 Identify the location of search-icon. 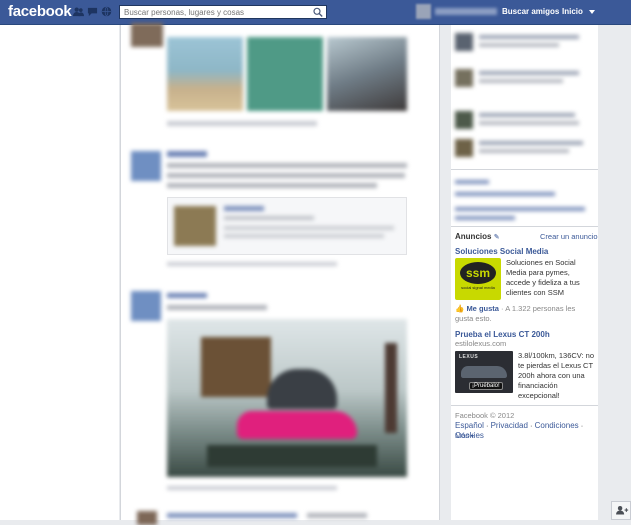
(318, 12).